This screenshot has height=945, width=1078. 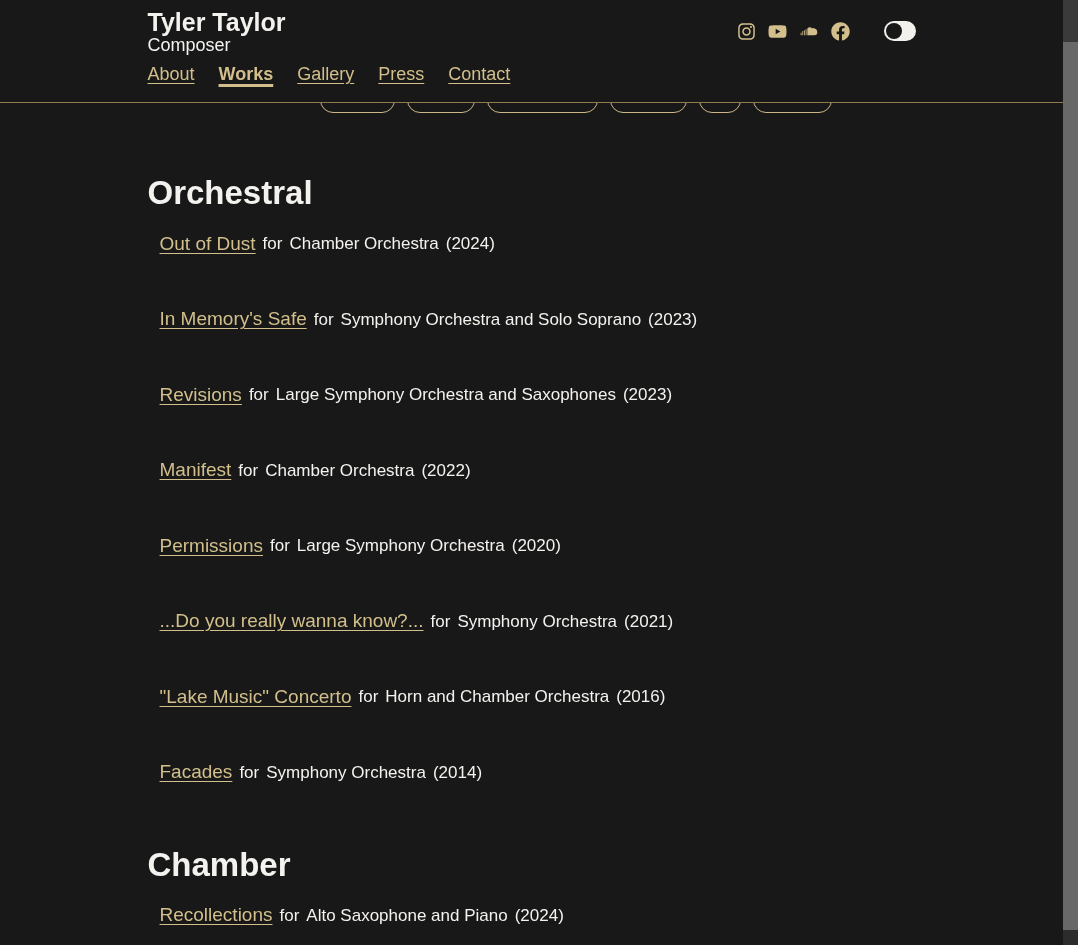 What do you see at coordinates (329, 22) in the screenshot?
I see `site-name: Tyler Taylor` at bounding box center [329, 22].